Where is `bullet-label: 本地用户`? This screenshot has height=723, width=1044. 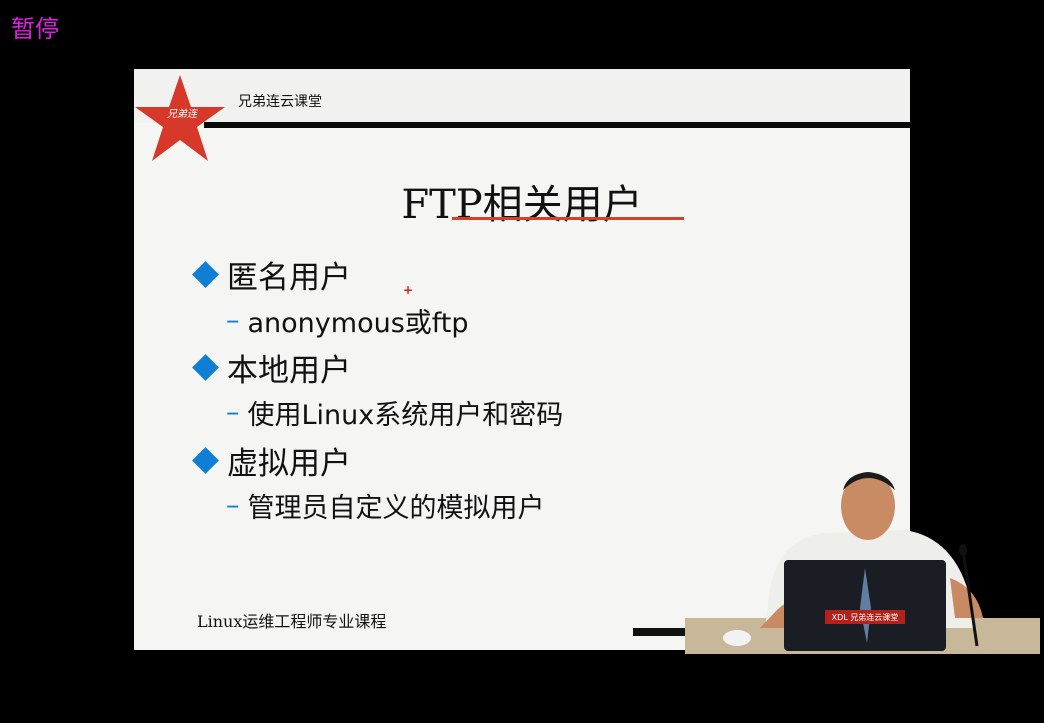 bullet-label: 本地用户 is located at coordinates (289, 371).